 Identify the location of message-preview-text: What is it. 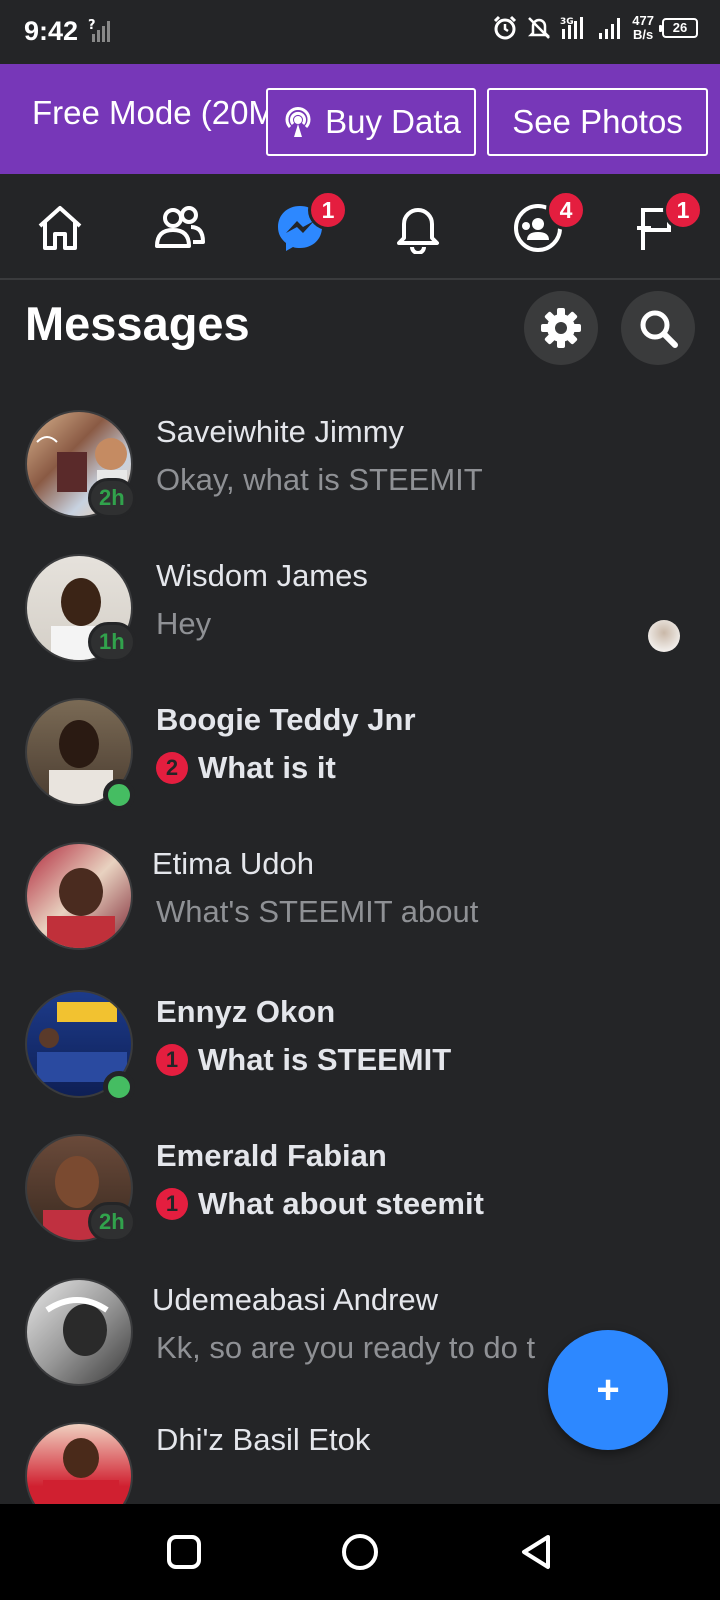
(267, 767).